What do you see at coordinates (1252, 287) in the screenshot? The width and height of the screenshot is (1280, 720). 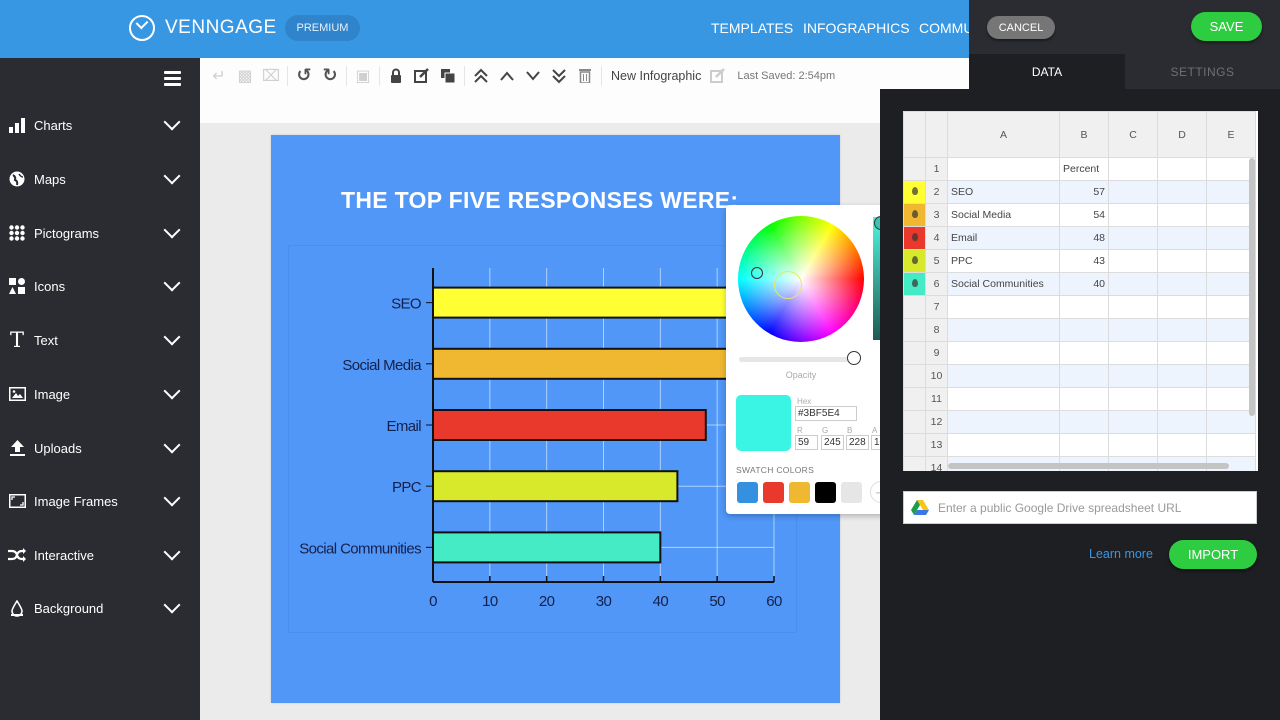 I see `spreadsheet-vertical-scrollbar` at bounding box center [1252, 287].